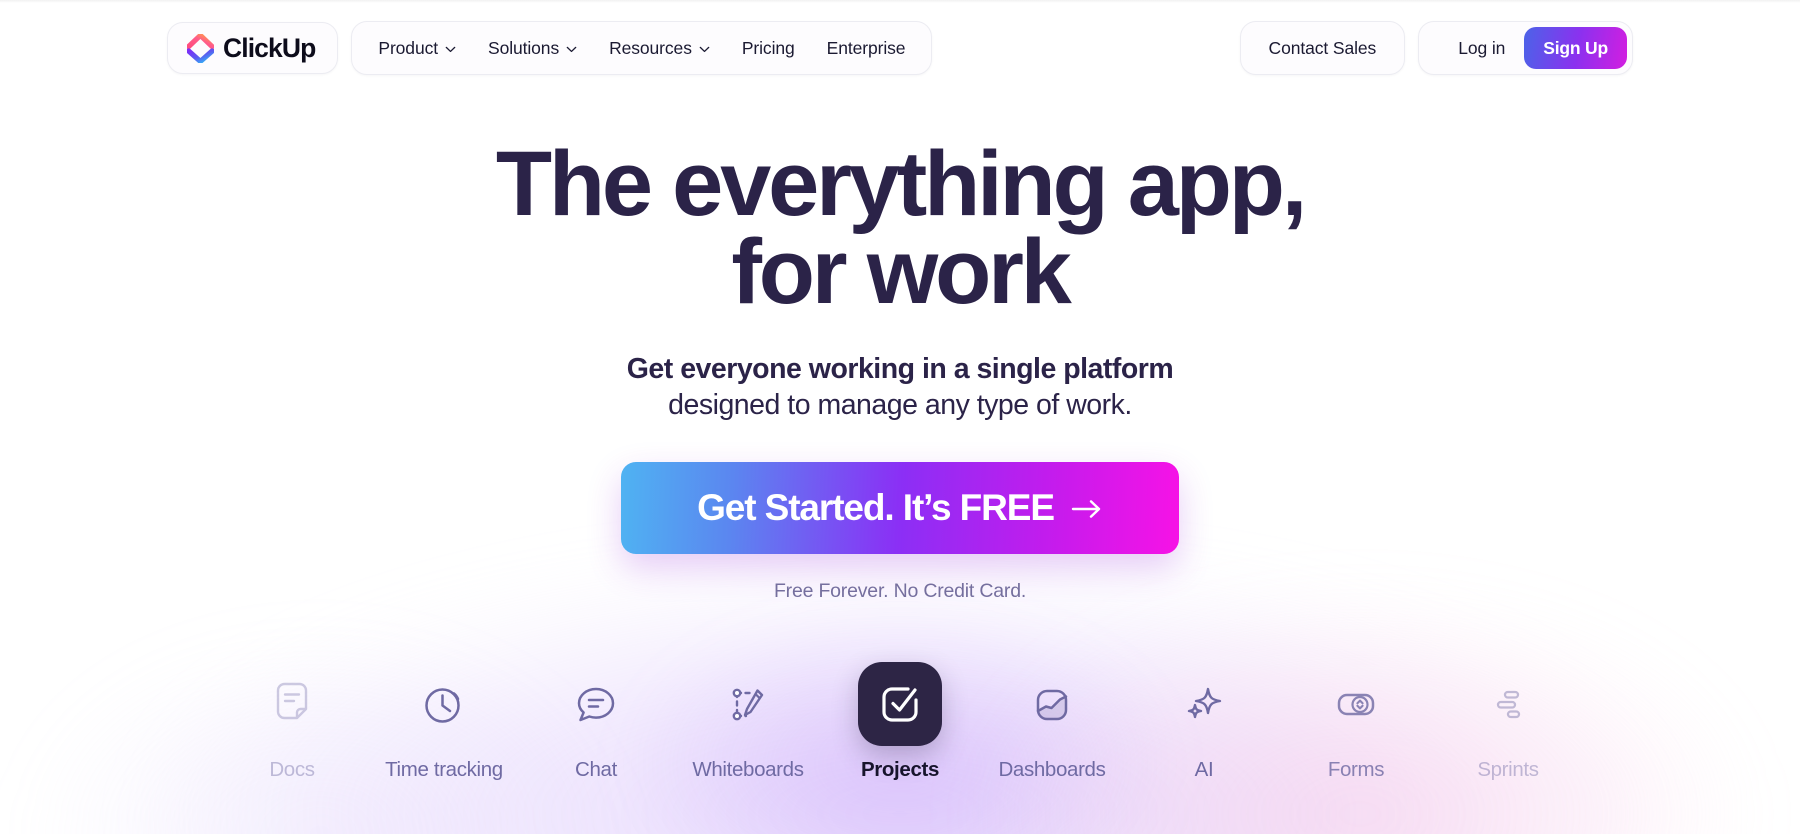 The image size is (1800, 834). Describe the element at coordinates (900, 405) in the screenshot. I see `subheading-regular-line: designed to manage any type of work.` at that location.